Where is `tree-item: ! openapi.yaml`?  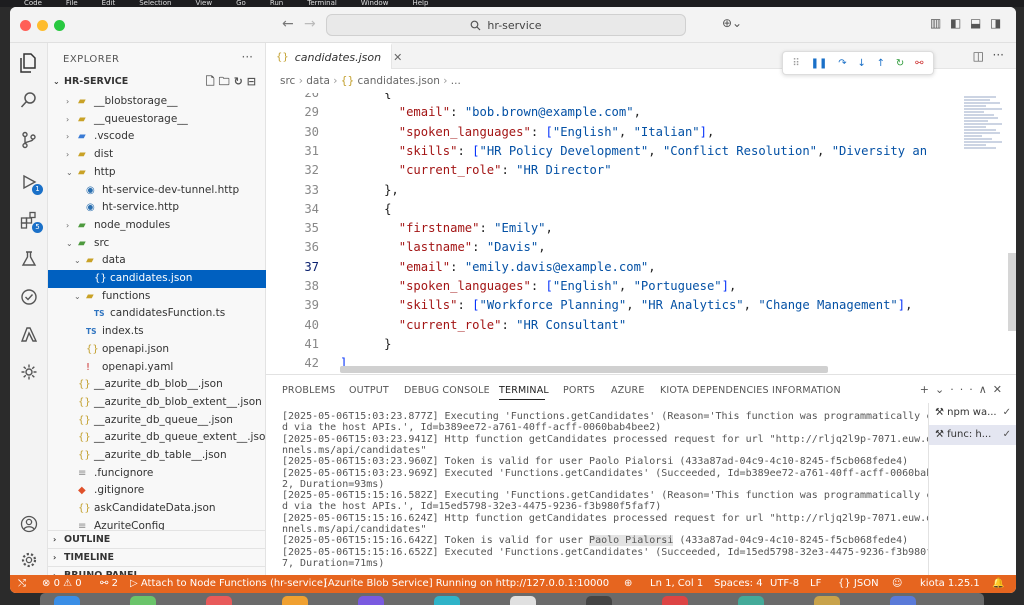 tree-item: ! openapi.yaml is located at coordinates (157, 368).